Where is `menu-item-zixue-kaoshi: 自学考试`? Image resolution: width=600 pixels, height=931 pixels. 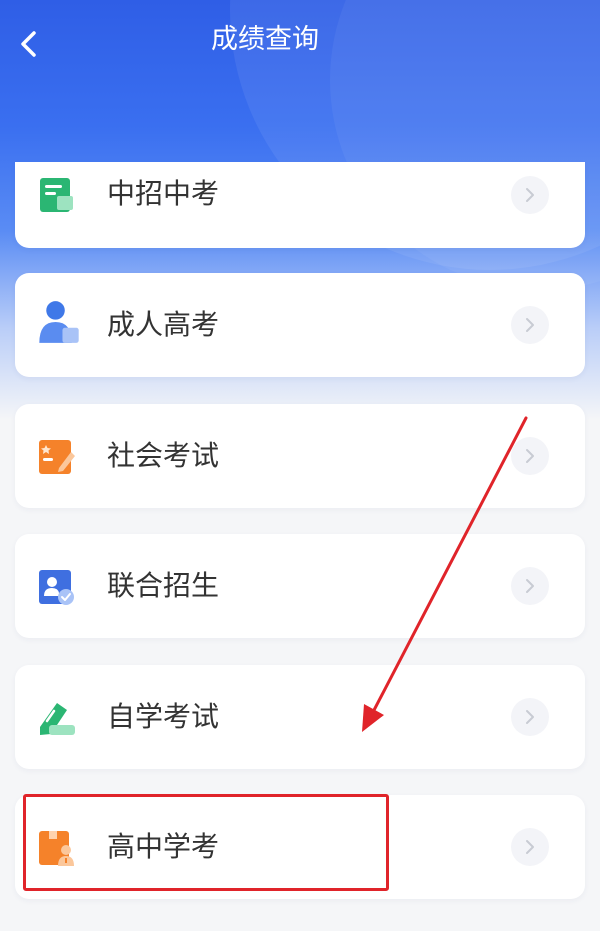 menu-item-zixue-kaoshi: 自学考试 is located at coordinates (300, 717).